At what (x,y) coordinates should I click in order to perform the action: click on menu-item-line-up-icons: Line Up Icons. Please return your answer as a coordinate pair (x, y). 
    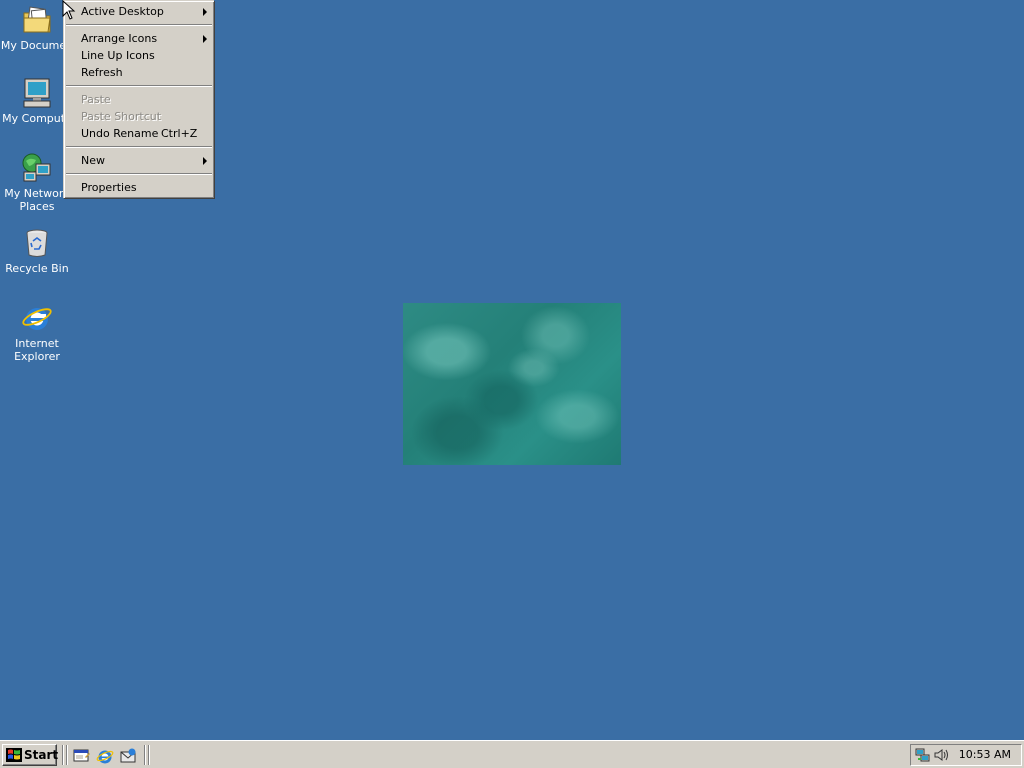
    Looking at the image, I should click on (139, 55).